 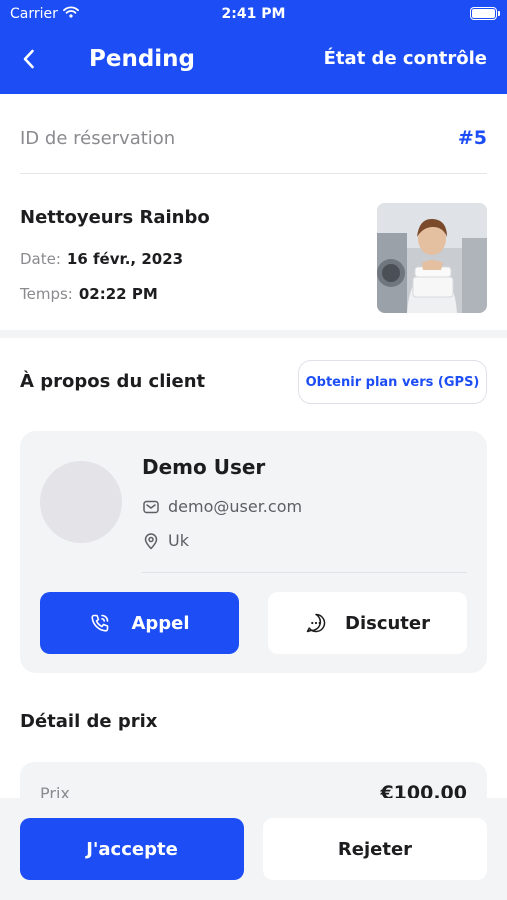 I want to click on client-section-title: À propos du client, so click(x=113, y=381).